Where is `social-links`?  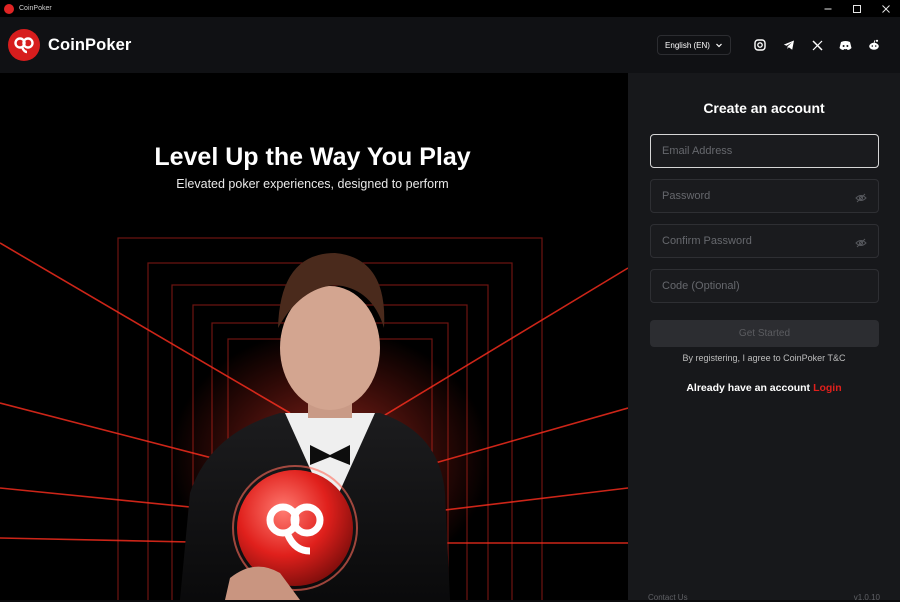
social-links is located at coordinates (823, 45).